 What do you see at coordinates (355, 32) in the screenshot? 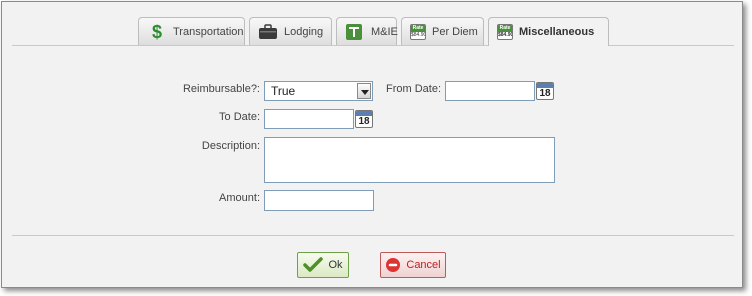
I see `meal-icon` at bounding box center [355, 32].